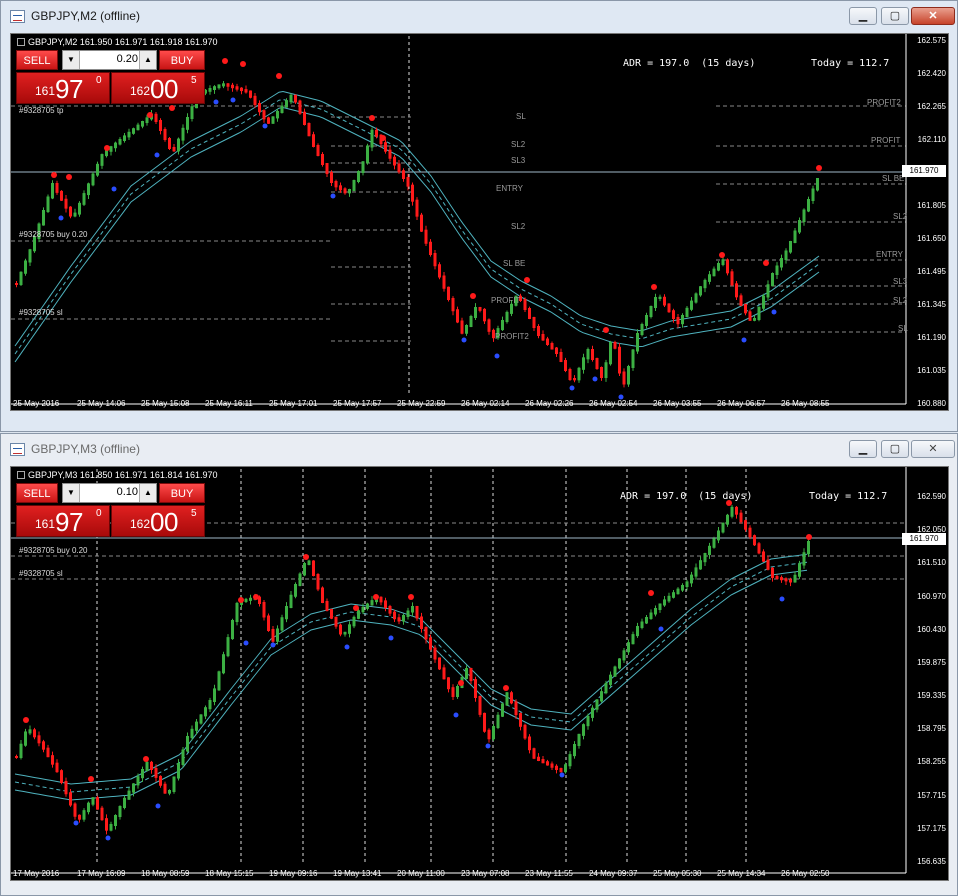 Image resolution: width=958 pixels, height=896 pixels. Describe the element at coordinates (479, 17) in the screenshot. I see `window-titlebar: GBPJPY,M2 (offline) ▁ ▢ ✕` at that location.